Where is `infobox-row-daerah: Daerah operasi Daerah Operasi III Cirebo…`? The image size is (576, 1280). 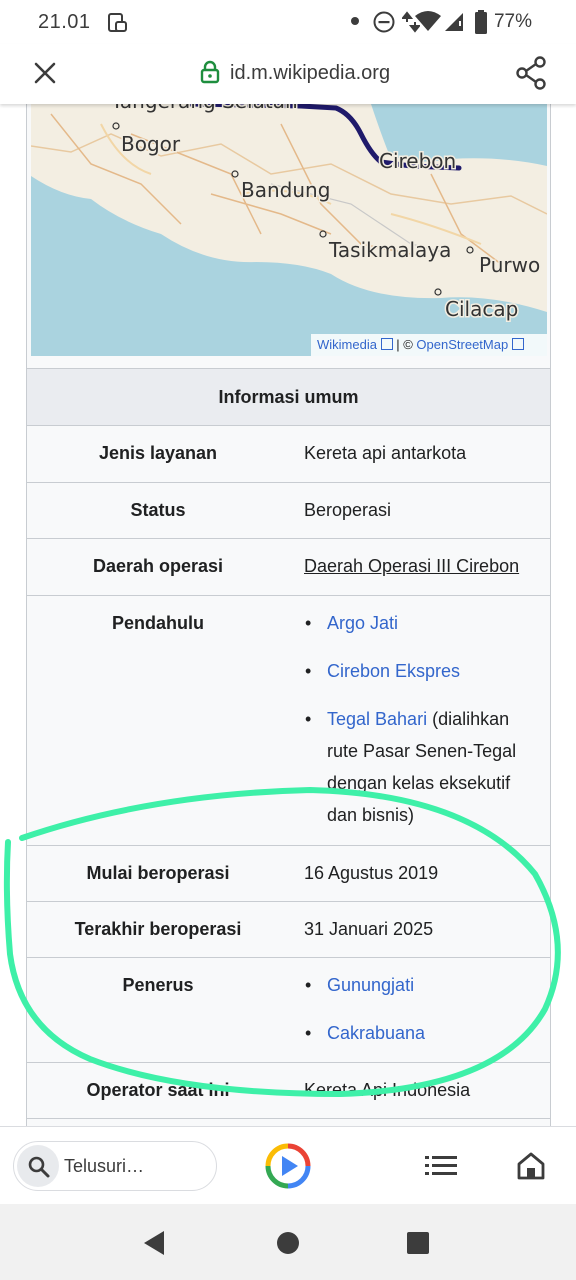
infobox-row-daerah: Daerah operasi Daerah Operasi III Cirebo… is located at coordinates (288, 566).